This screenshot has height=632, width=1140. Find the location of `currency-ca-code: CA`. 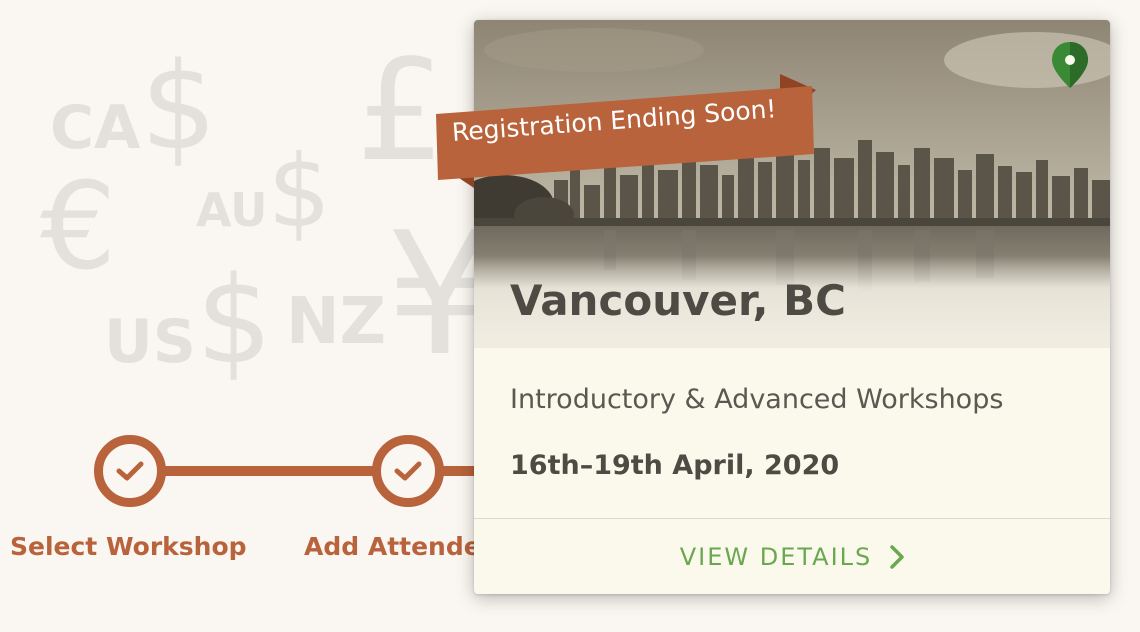

currency-ca-code: CA is located at coordinates (95, 128).